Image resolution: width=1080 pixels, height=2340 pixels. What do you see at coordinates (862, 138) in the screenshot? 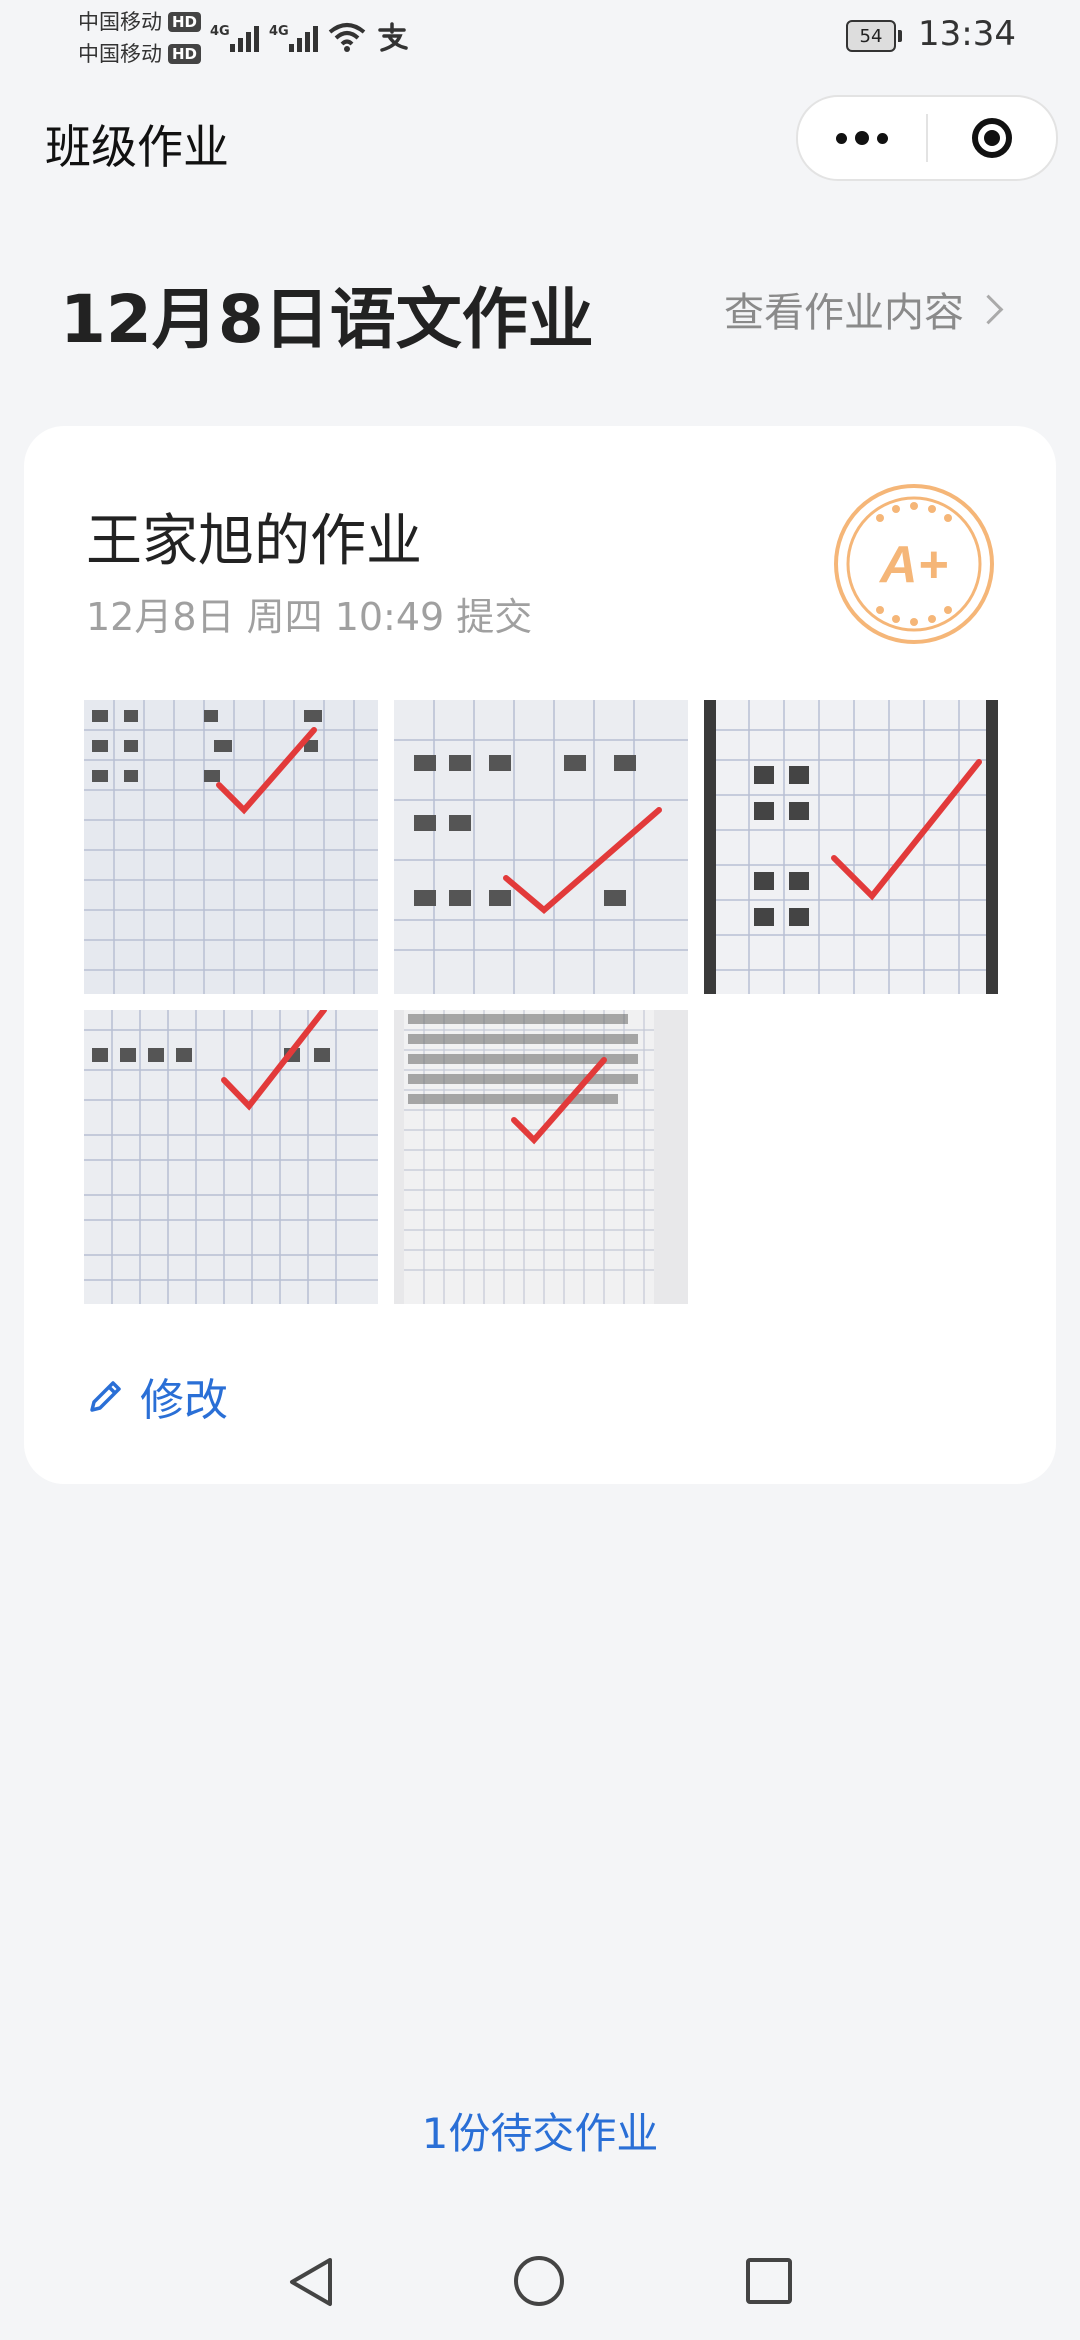
I see `more-icon` at bounding box center [862, 138].